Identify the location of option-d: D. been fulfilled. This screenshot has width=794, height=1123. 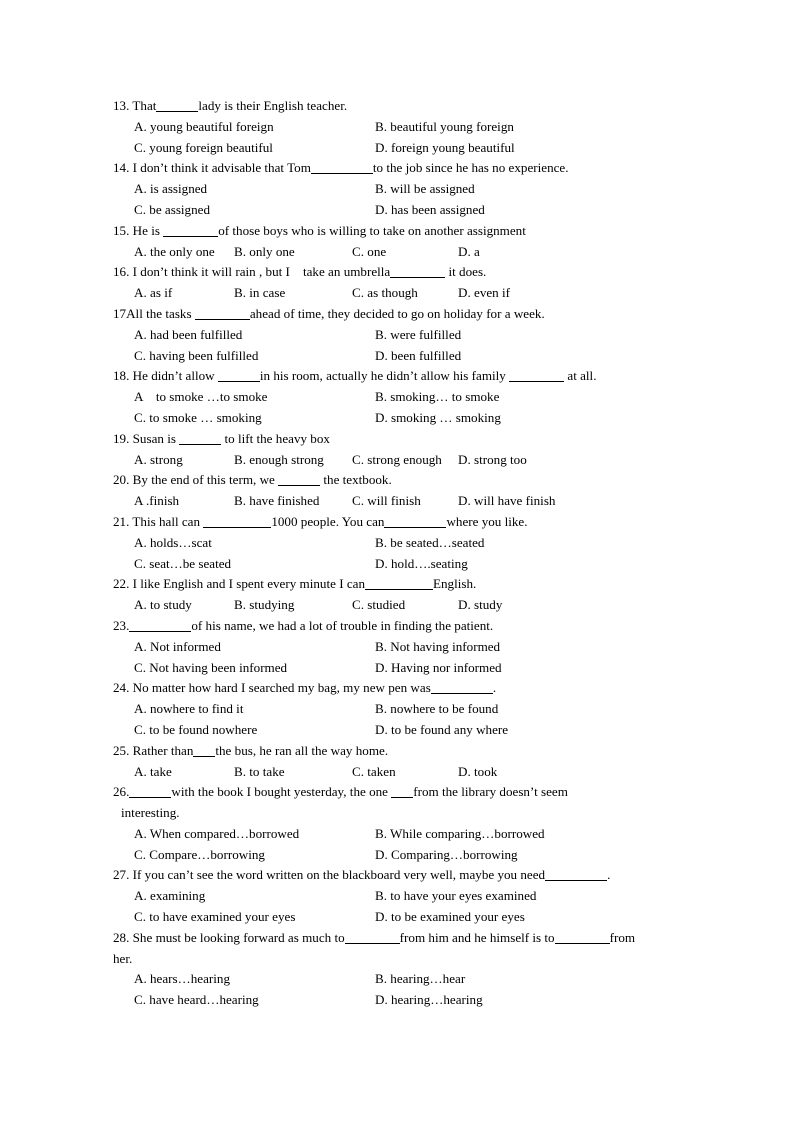
(418, 356).